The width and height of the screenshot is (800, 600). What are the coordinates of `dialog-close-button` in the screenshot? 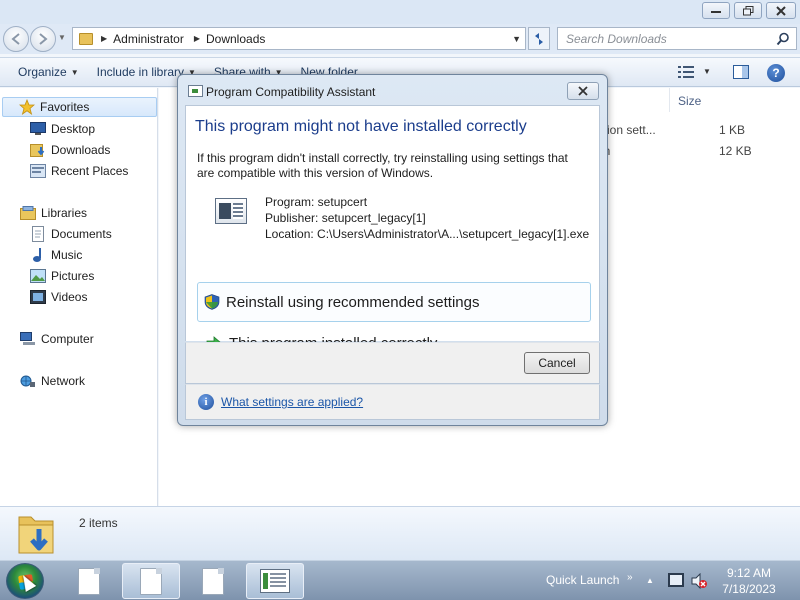 It's located at (583, 91).